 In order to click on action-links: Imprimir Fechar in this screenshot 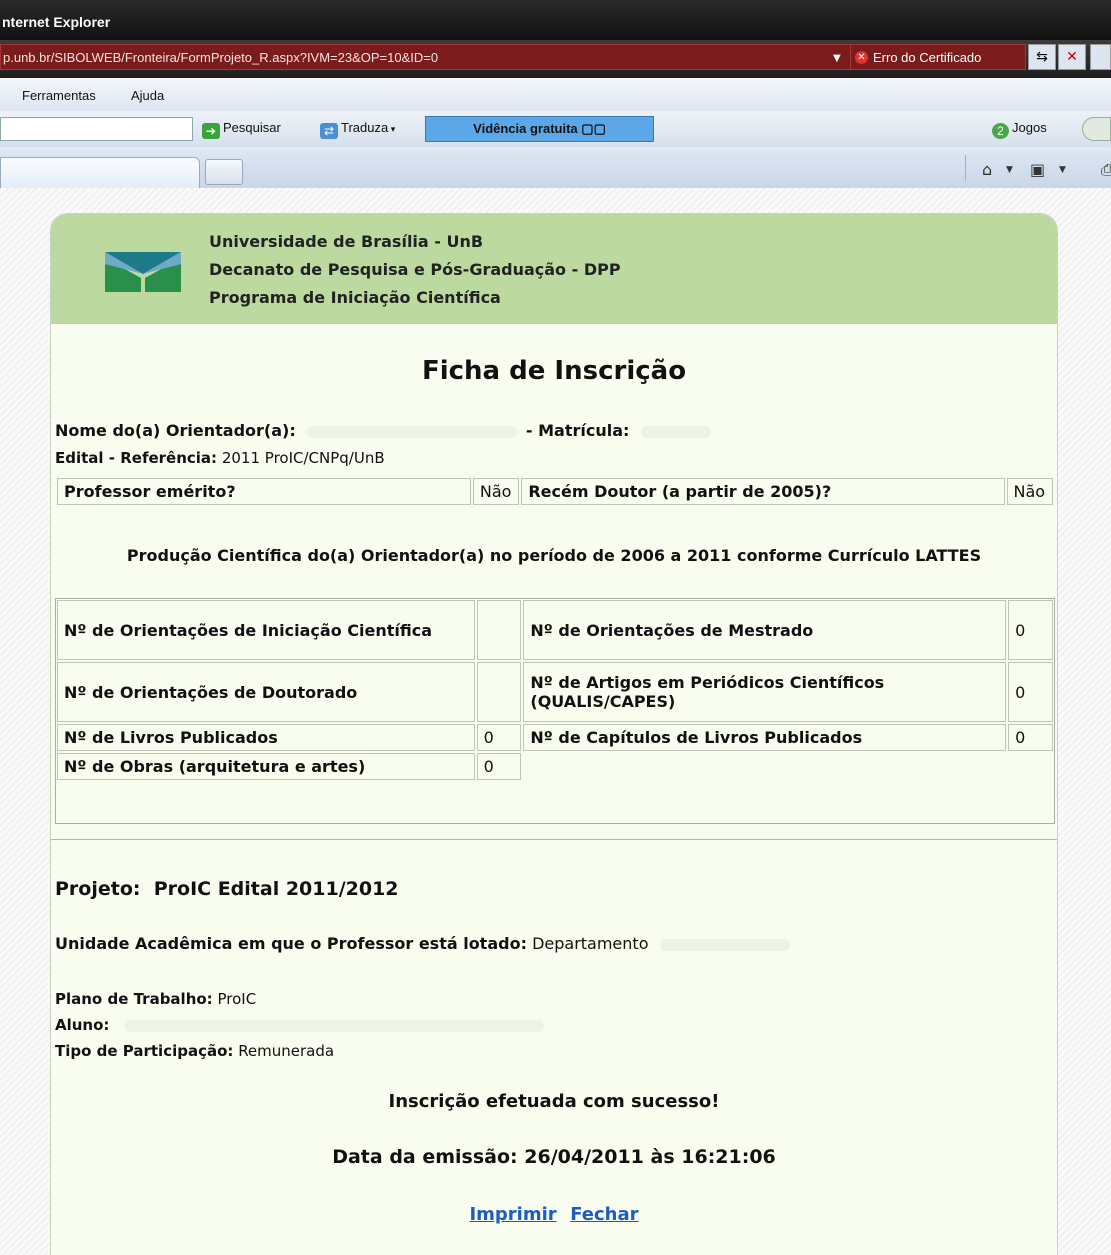, I will do `click(554, 1214)`.